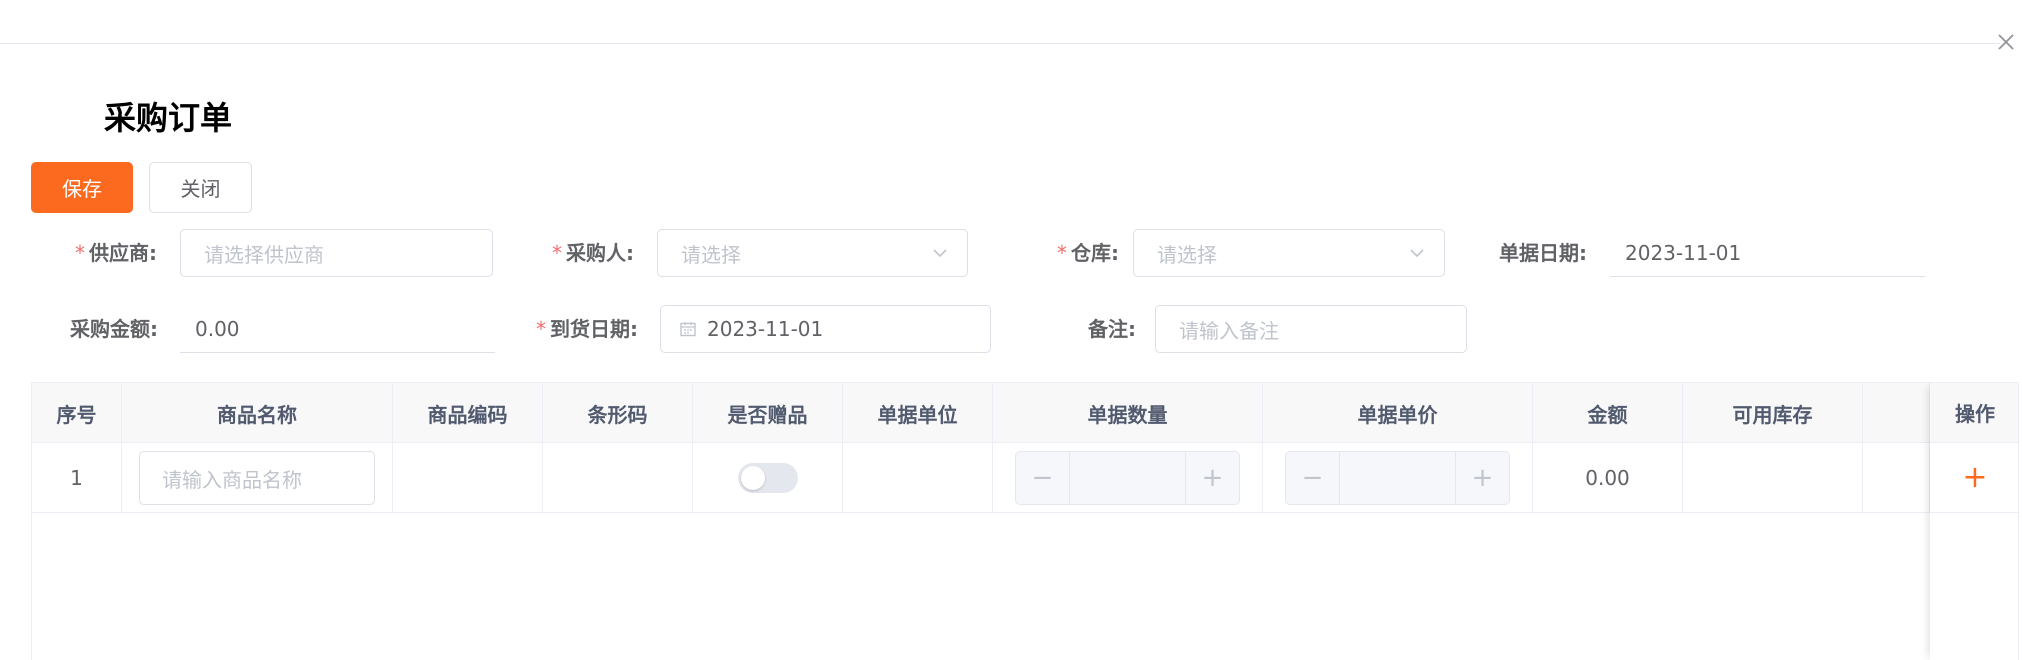 Image resolution: width=2022 pixels, height=660 pixels. I want to click on amount-field: 0.00, so click(337, 329).